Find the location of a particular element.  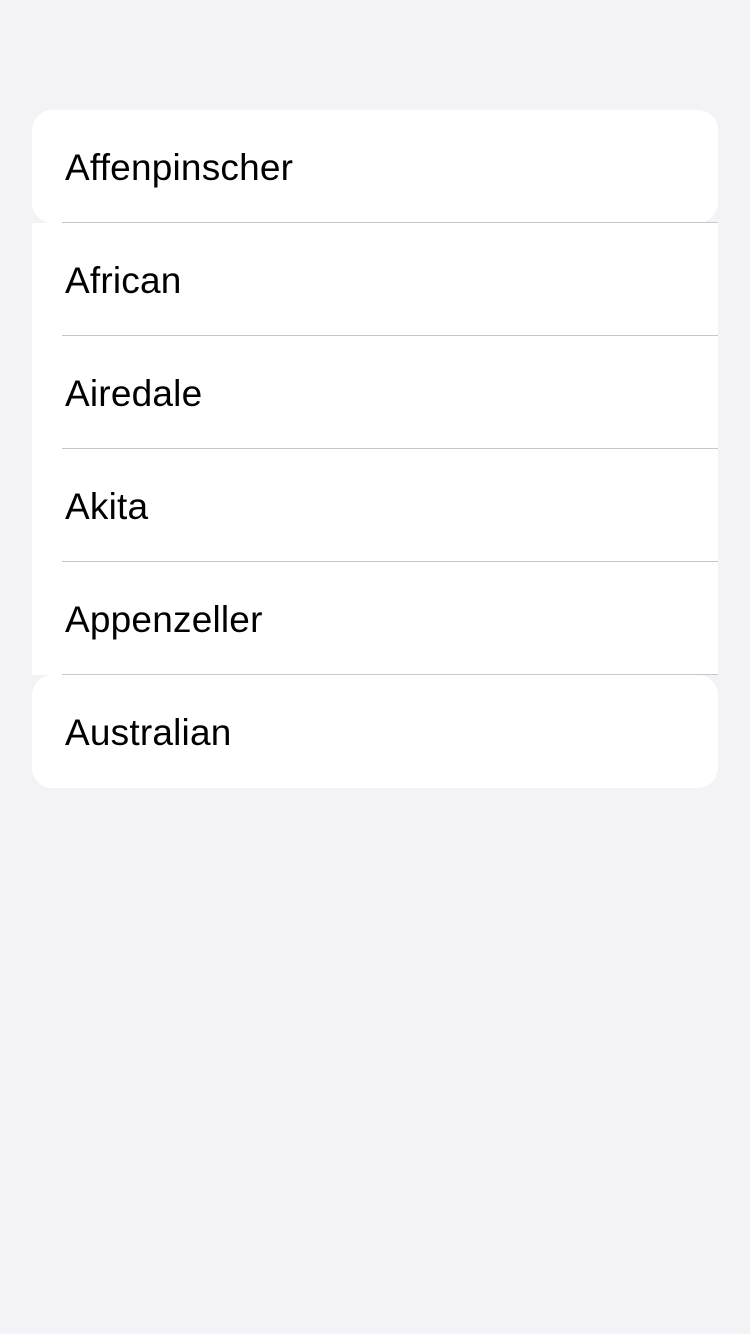

list-item-label: Akita is located at coordinates (107, 506).